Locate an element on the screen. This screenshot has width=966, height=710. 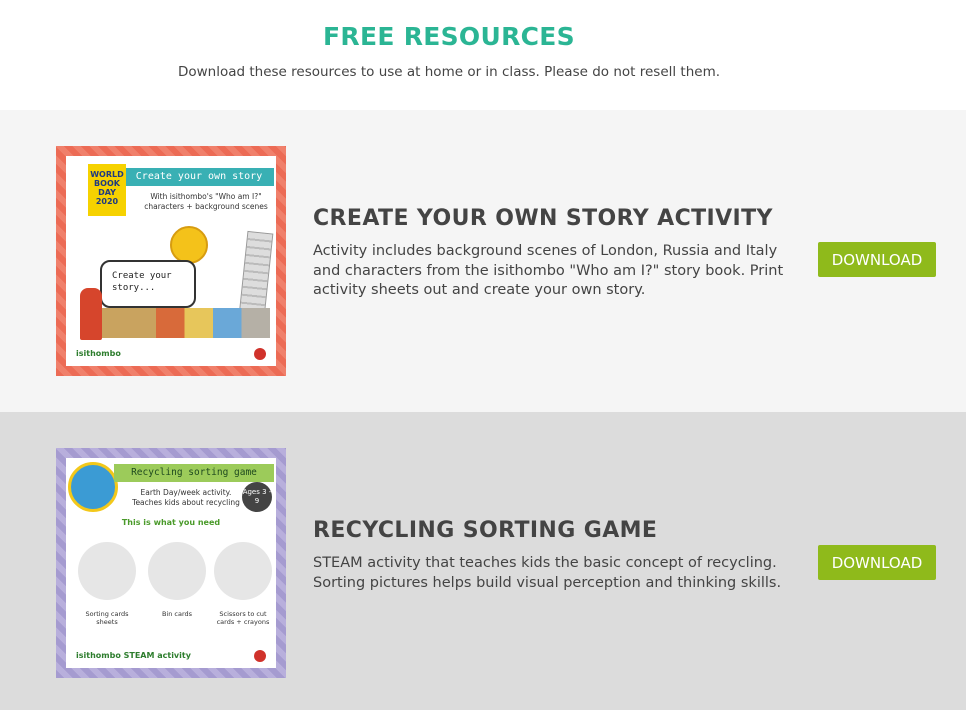
sun-character-icon is located at coordinates (189, 245).